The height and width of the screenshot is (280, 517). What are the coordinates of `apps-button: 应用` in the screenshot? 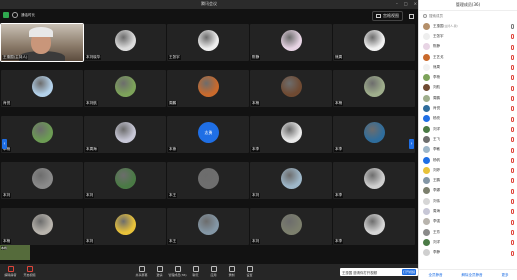 It's located at (213, 271).